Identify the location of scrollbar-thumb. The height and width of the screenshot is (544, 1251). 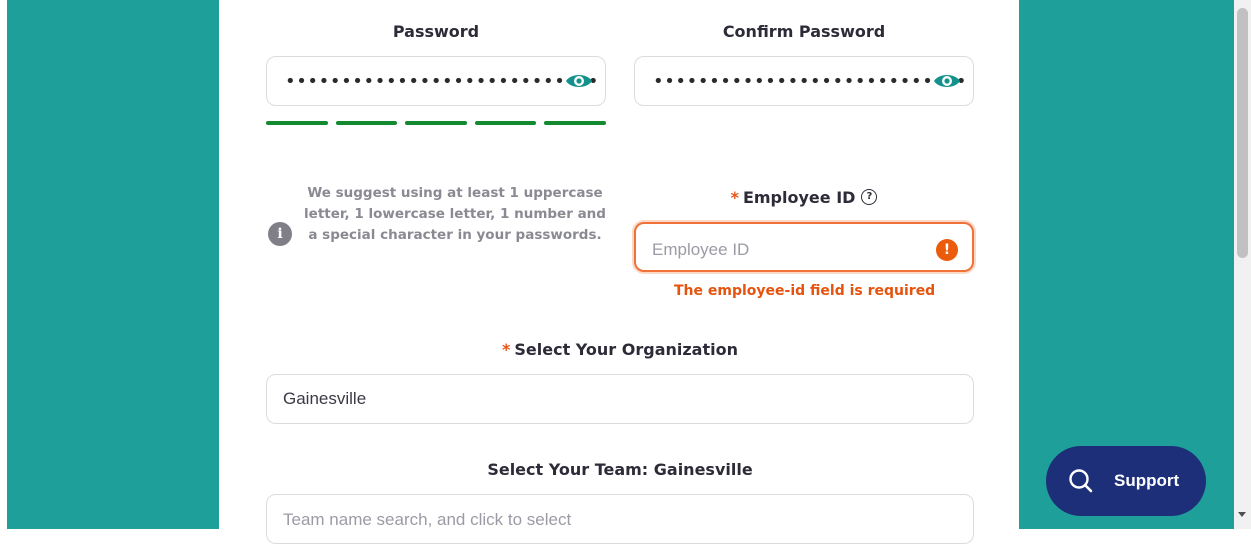
(1242, 133).